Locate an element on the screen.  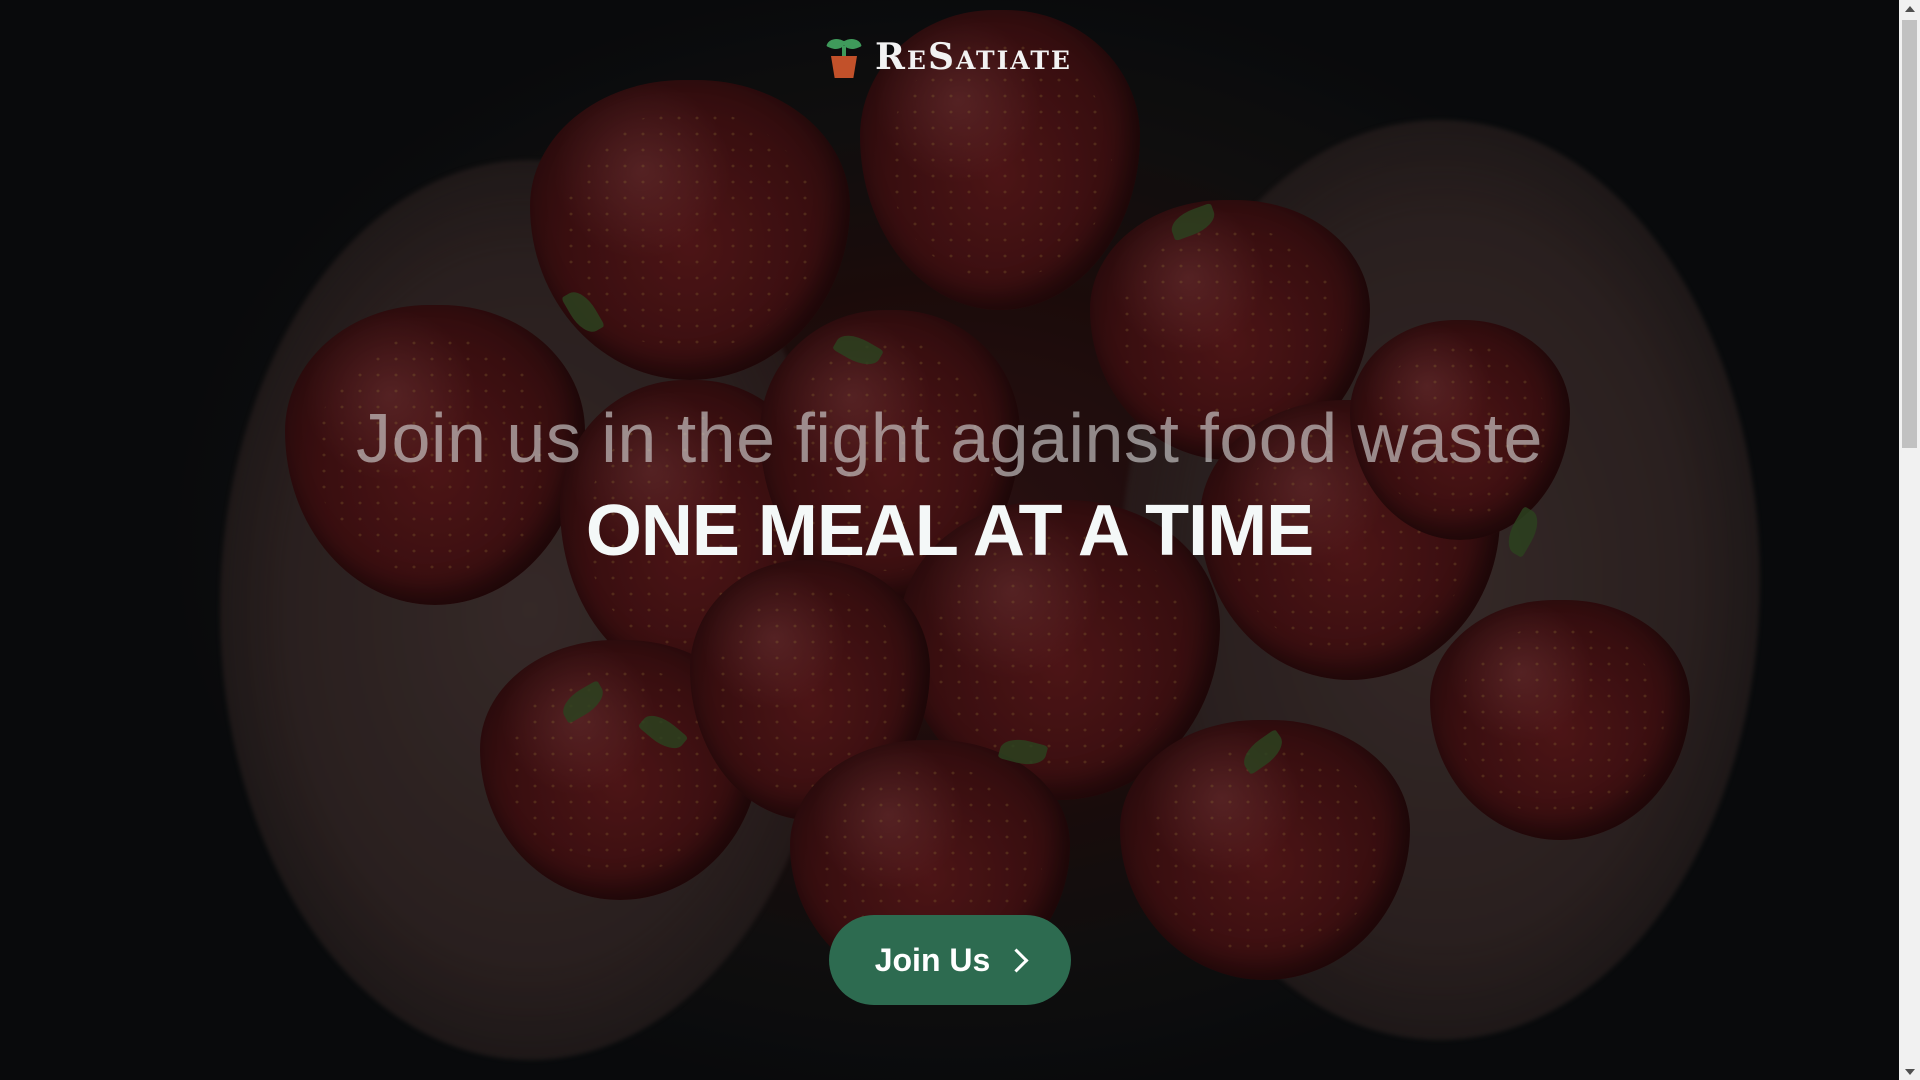
page-scrollbar is located at coordinates (1909, 540).